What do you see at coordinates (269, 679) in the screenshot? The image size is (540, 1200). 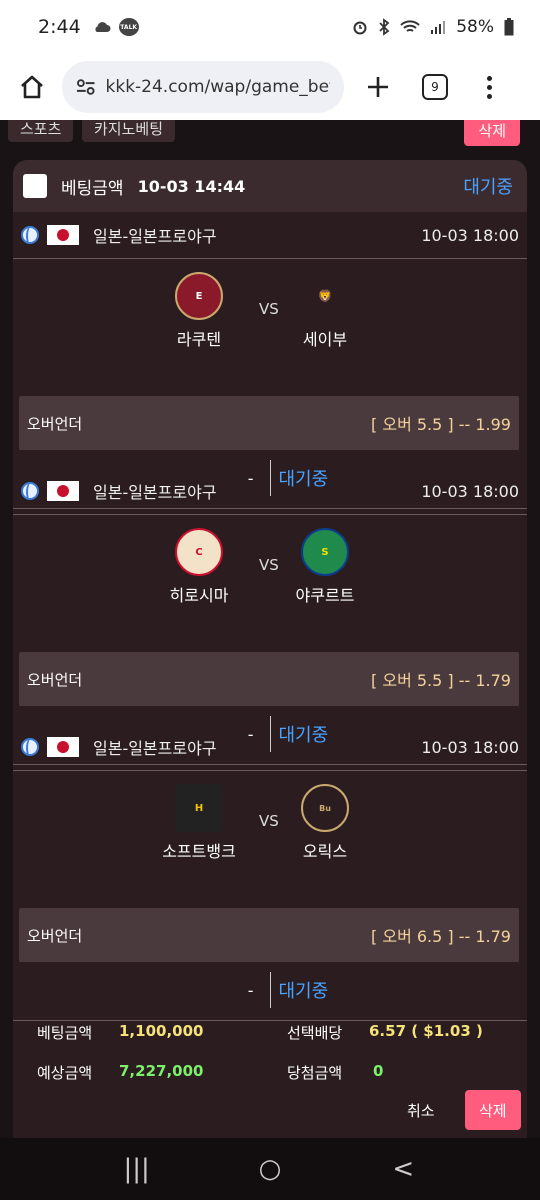 I see `bet-selection: 오버언더 [ 오버 5.5 ] -- 1.79` at bounding box center [269, 679].